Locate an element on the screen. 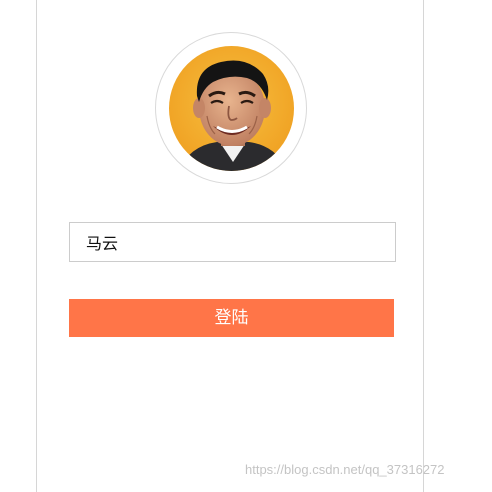 This screenshot has height=492, width=492. user-avatar-icon is located at coordinates (231, 108).